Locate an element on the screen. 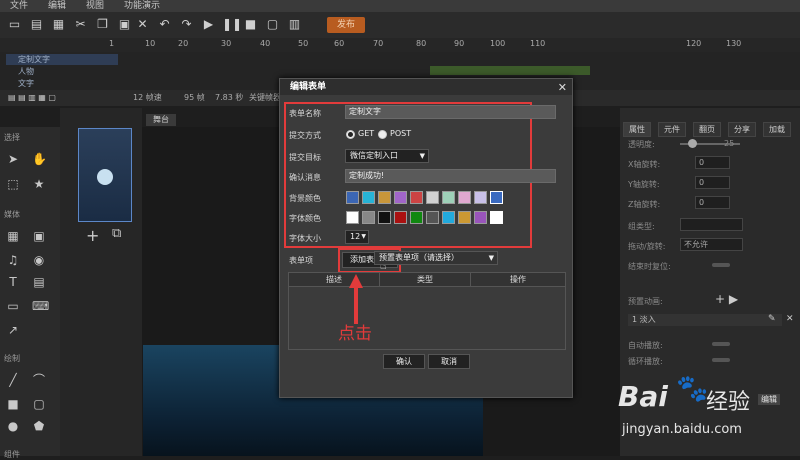 The width and height of the screenshot is (800, 460). audio-icon: ♫ is located at coordinates (13, 260).